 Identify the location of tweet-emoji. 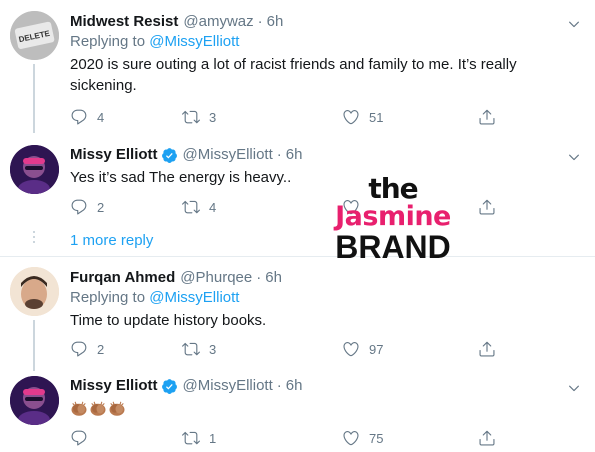
(322, 409).